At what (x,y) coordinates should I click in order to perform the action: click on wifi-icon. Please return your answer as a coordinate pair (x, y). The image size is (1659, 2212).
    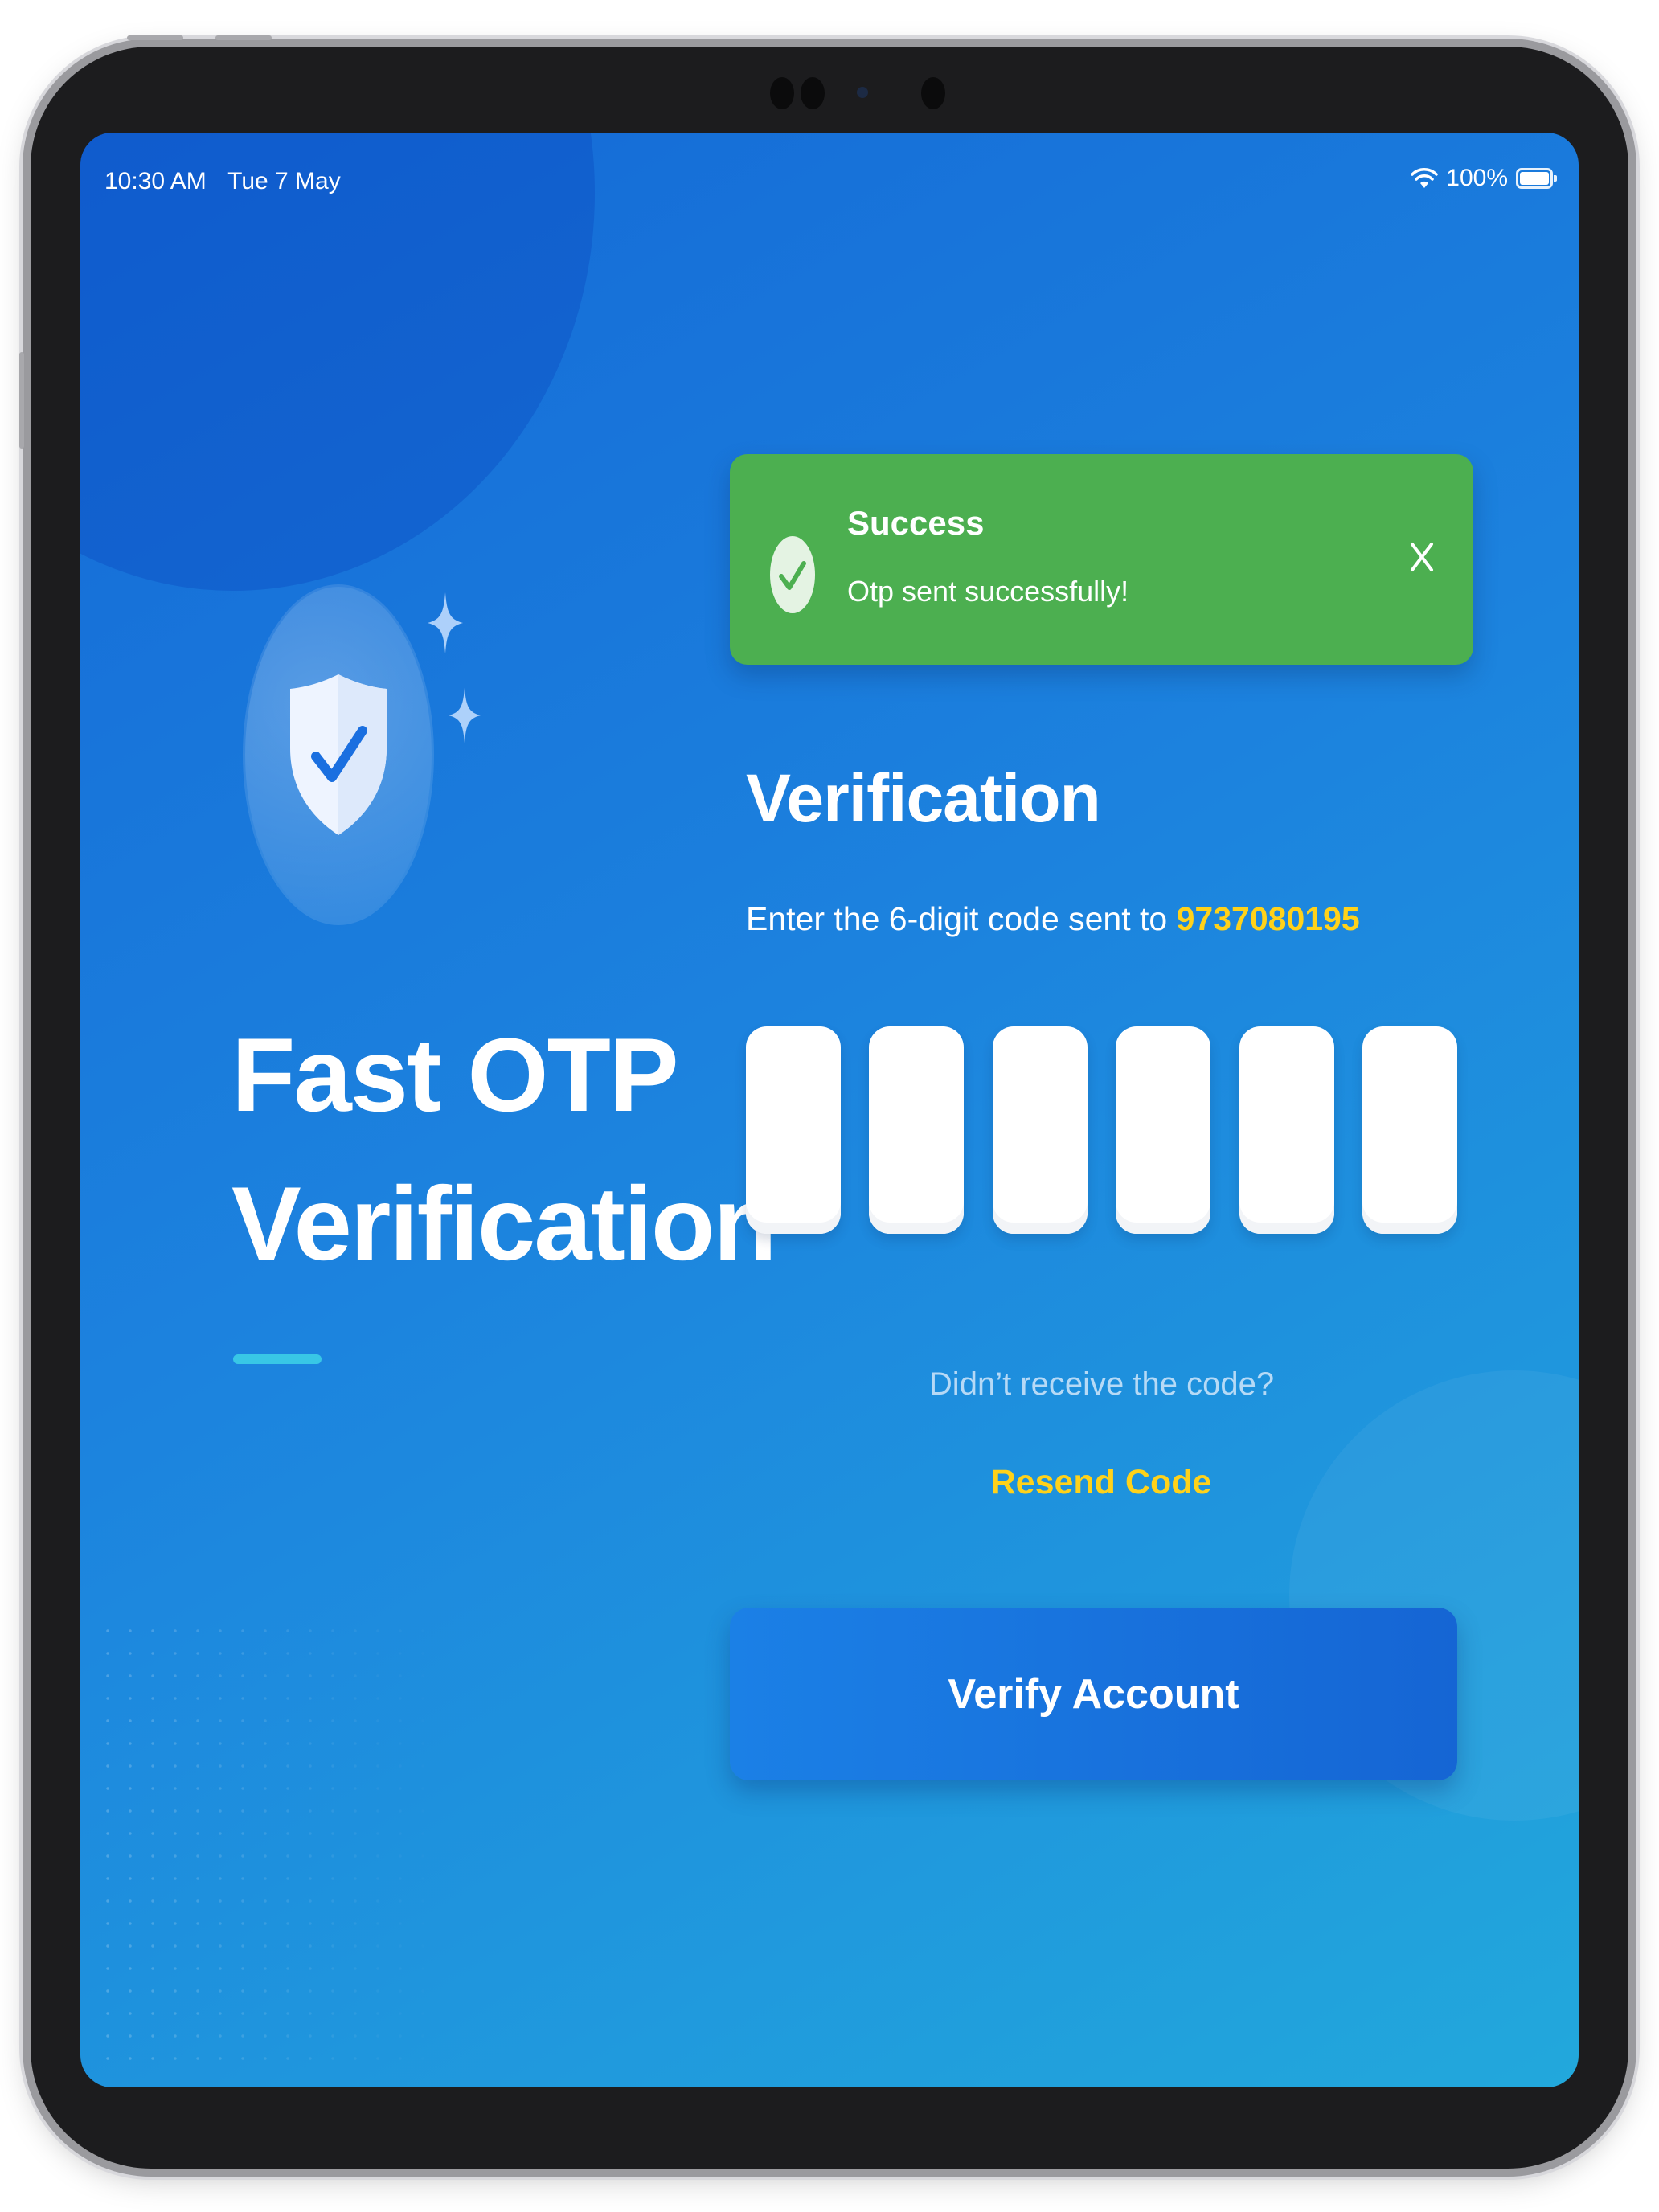
    Looking at the image, I should click on (1425, 178).